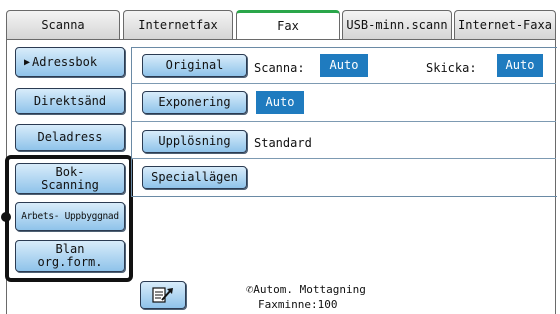  What do you see at coordinates (288, 25) in the screenshot?
I see `tab-fax: Fax` at bounding box center [288, 25].